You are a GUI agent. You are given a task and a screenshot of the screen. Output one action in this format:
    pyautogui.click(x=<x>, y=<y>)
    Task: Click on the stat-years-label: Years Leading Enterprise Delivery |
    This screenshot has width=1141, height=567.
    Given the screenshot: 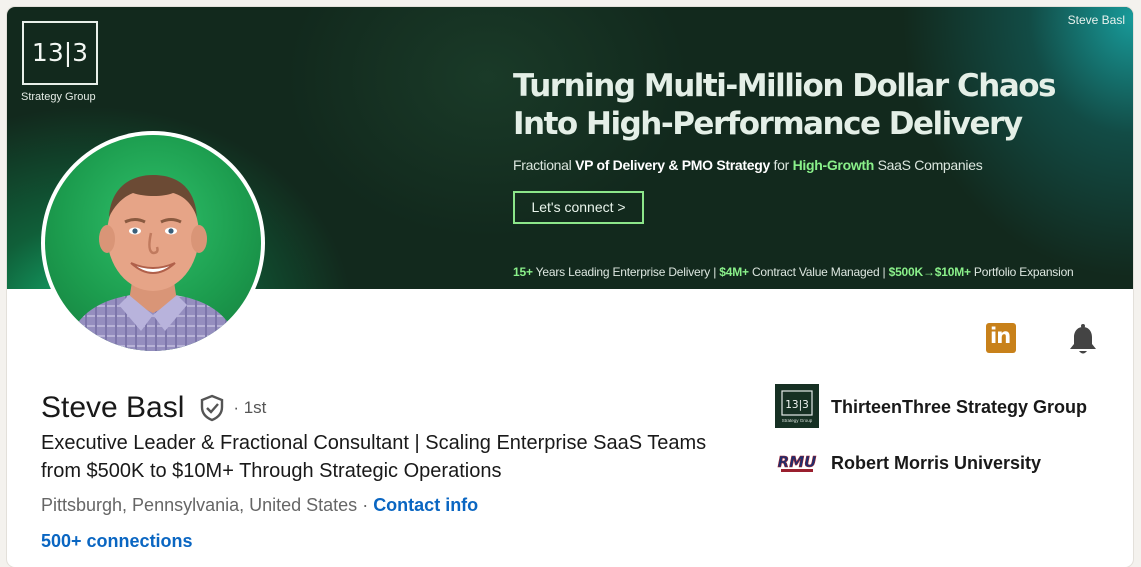 What is the action you would take?
    pyautogui.click(x=626, y=272)
    